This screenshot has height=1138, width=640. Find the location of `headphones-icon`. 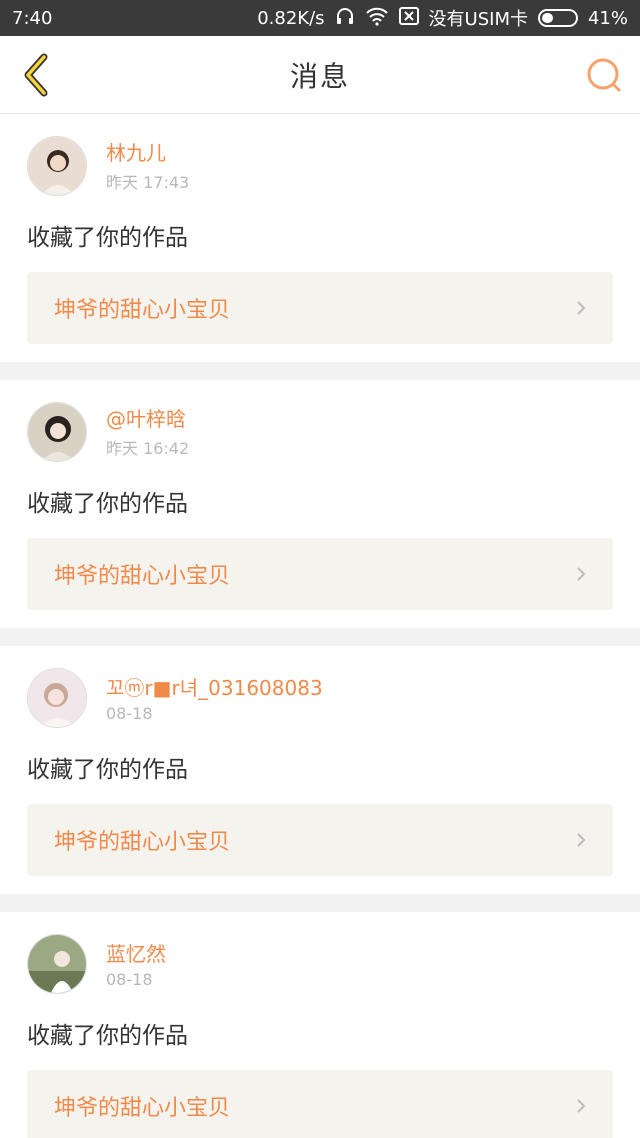

headphones-icon is located at coordinates (345, 18).